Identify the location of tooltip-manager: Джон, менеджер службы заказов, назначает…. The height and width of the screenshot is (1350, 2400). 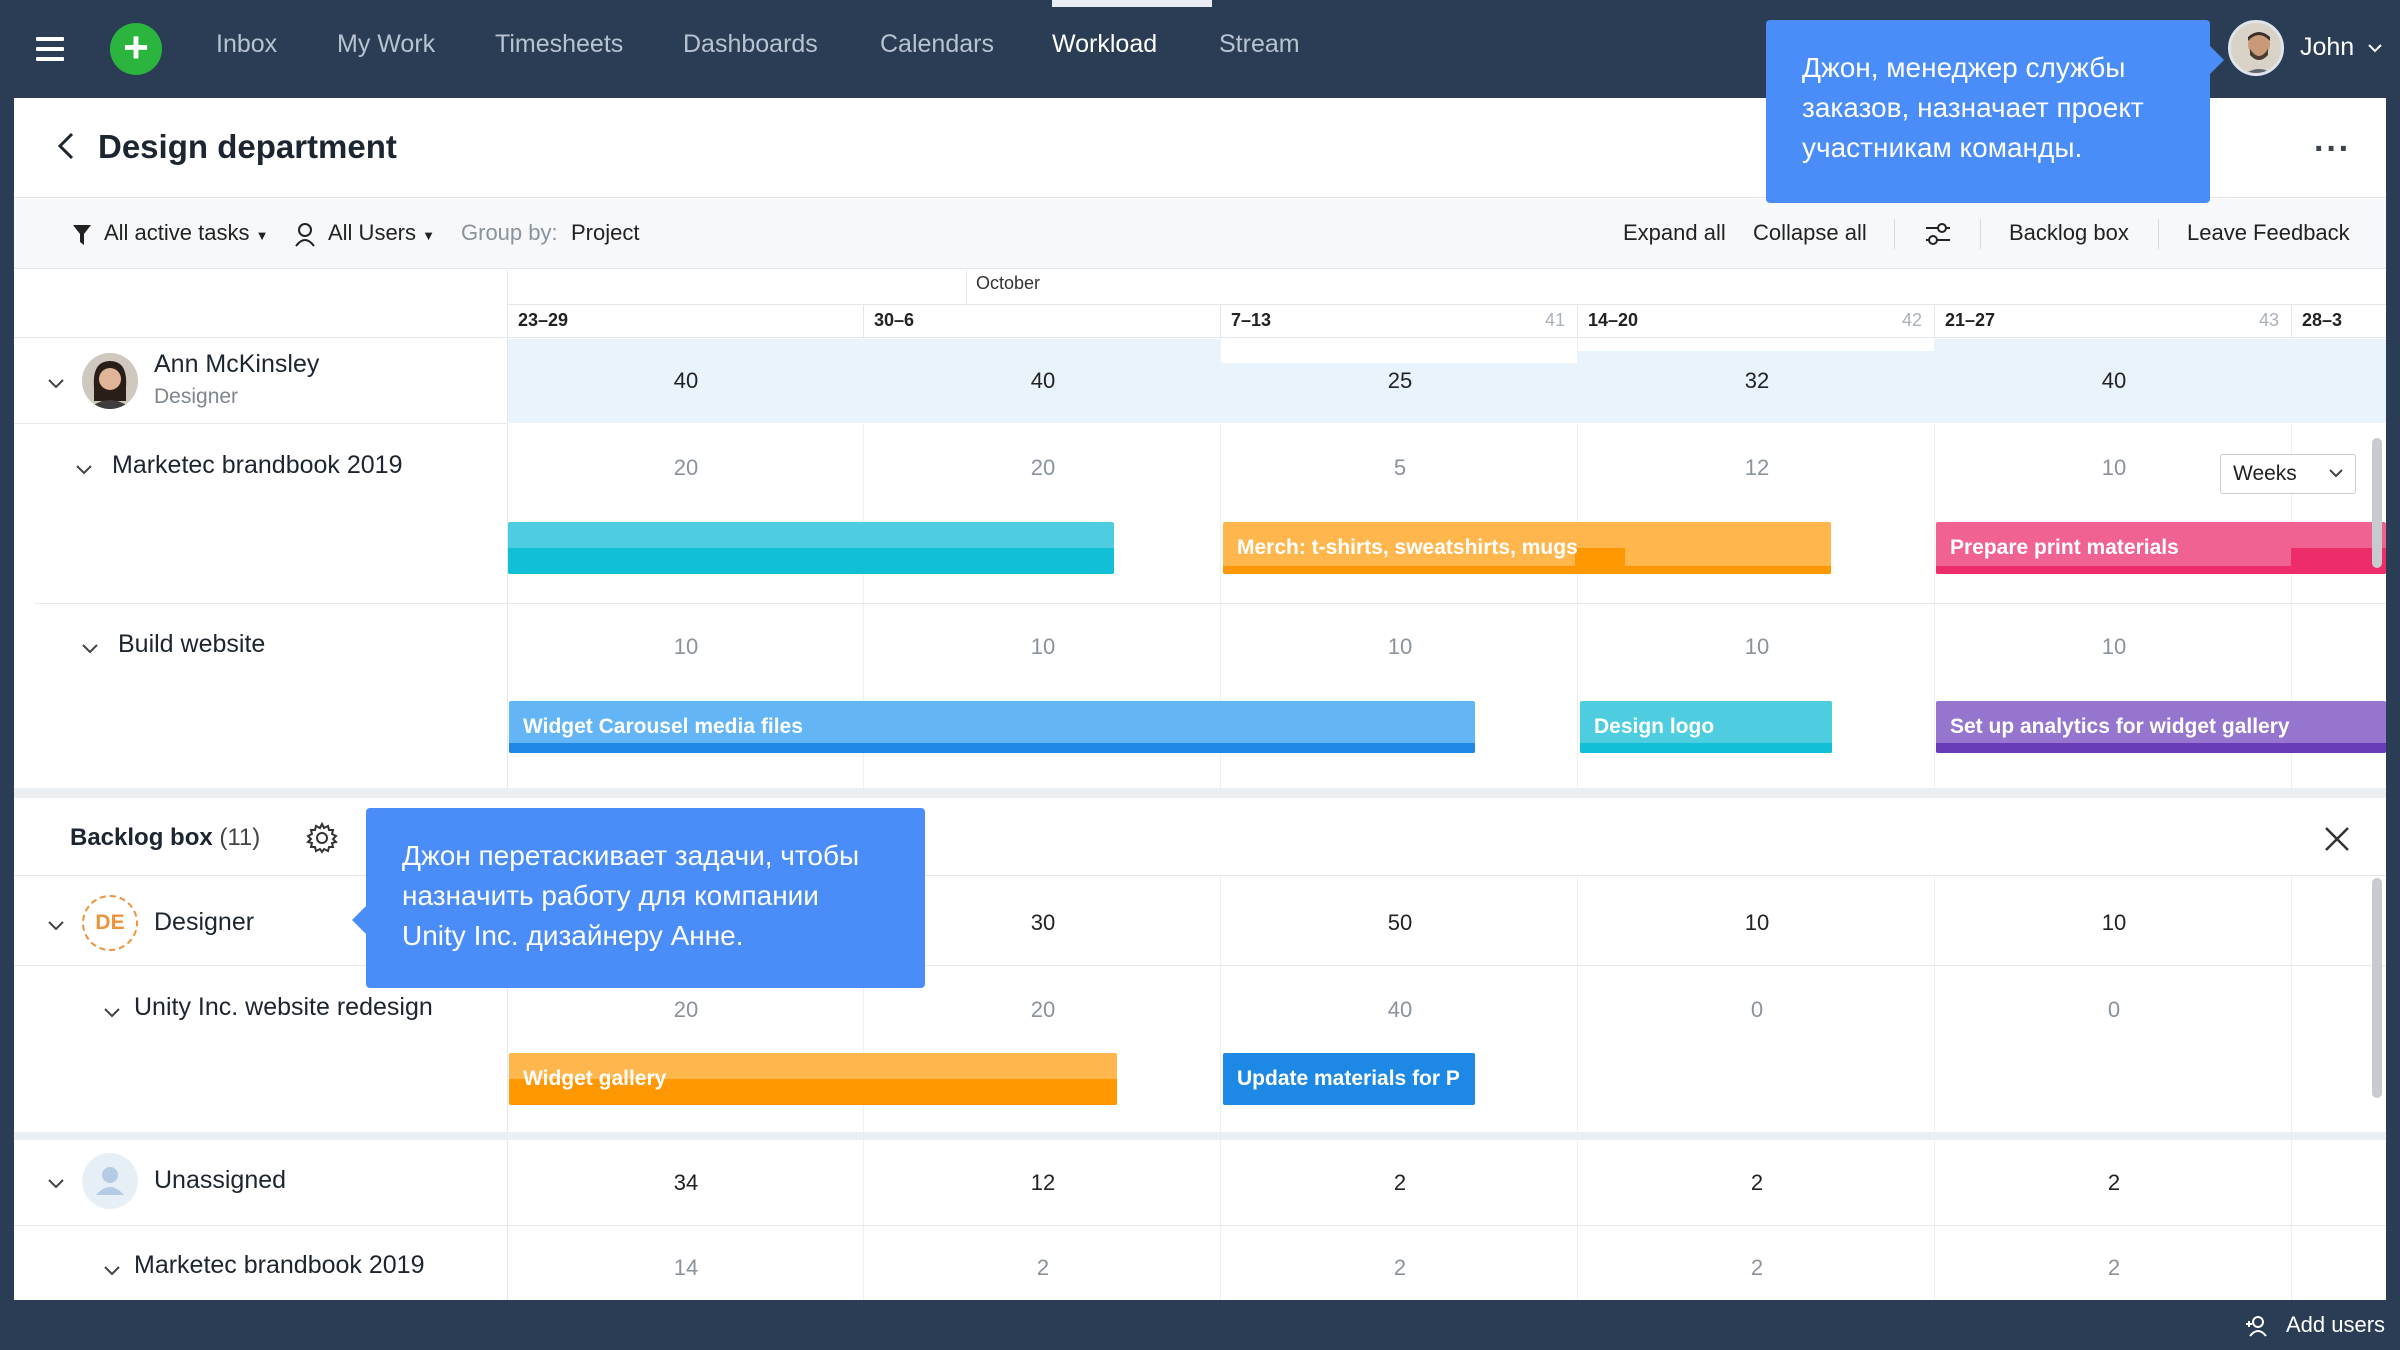
(1995, 111).